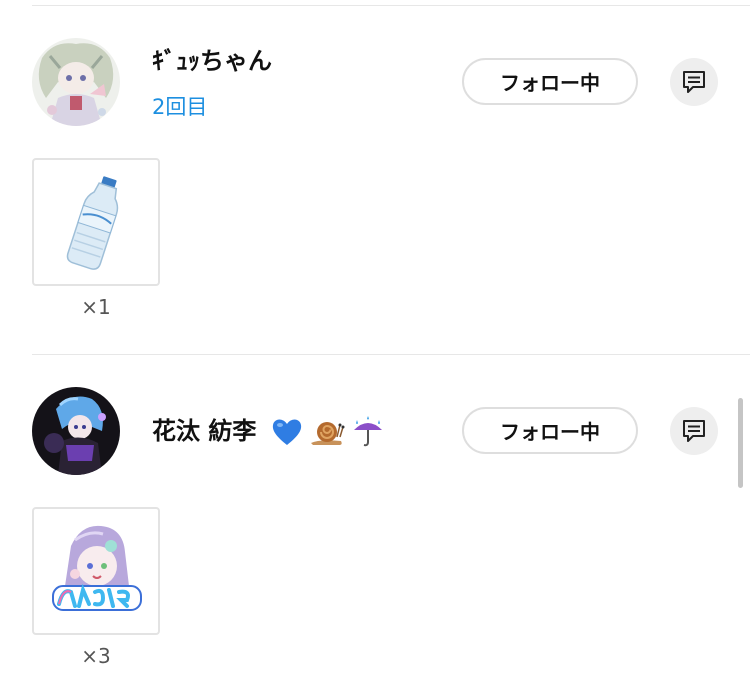 The image size is (750, 698). What do you see at coordinates (97, 568) in the screenshot?
I see `character-sticker-icon` at bounding box center [97, 568].